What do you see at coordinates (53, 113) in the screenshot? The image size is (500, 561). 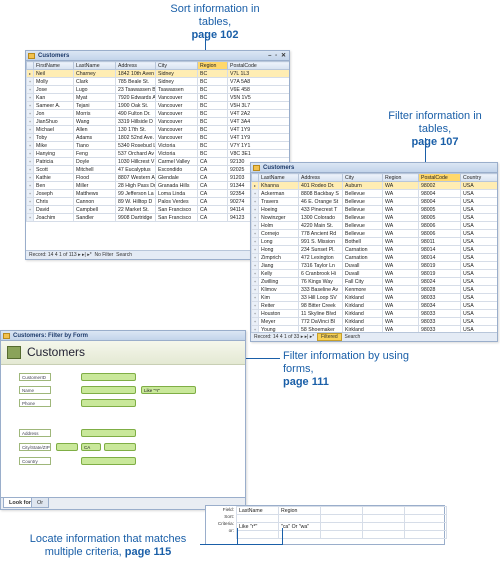 I see `table-cell: Jon` at bounding box center [53, 113].